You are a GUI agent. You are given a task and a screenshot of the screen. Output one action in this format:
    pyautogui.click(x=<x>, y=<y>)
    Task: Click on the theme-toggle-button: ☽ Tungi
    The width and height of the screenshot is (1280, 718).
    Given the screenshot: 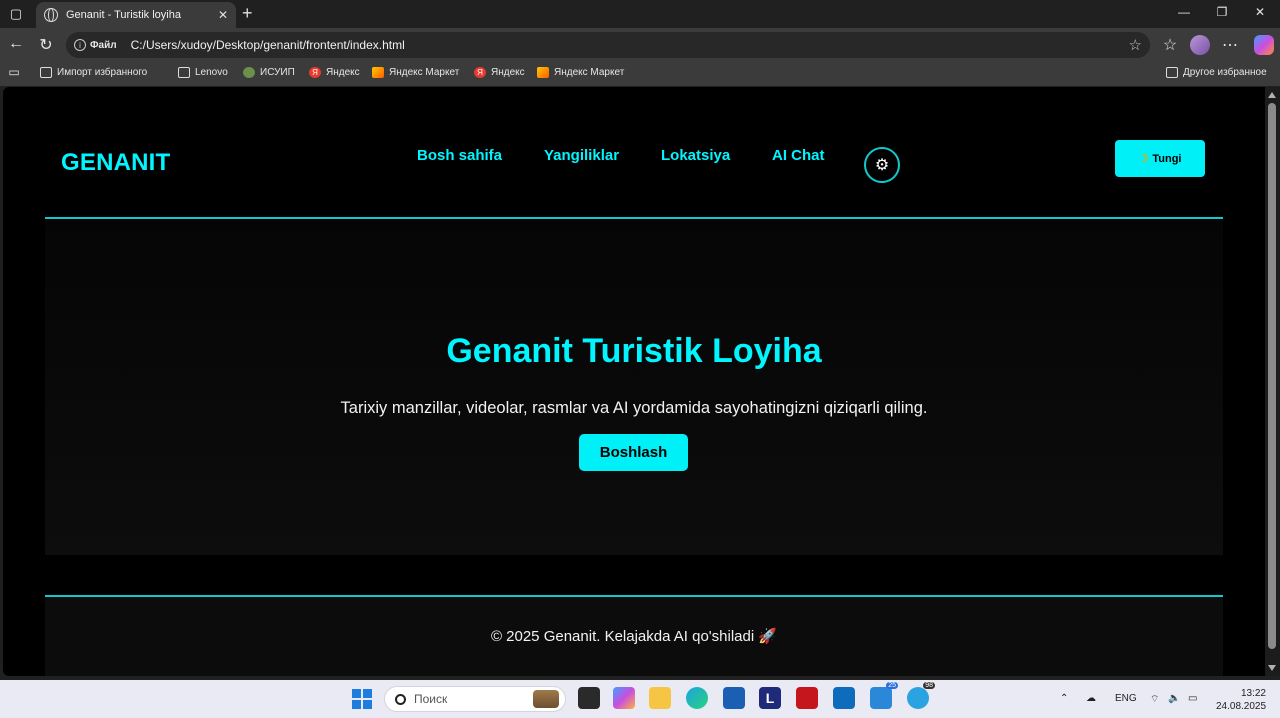 What is the action you would take?
    pyautogui.click(x=1160, y=158)
    